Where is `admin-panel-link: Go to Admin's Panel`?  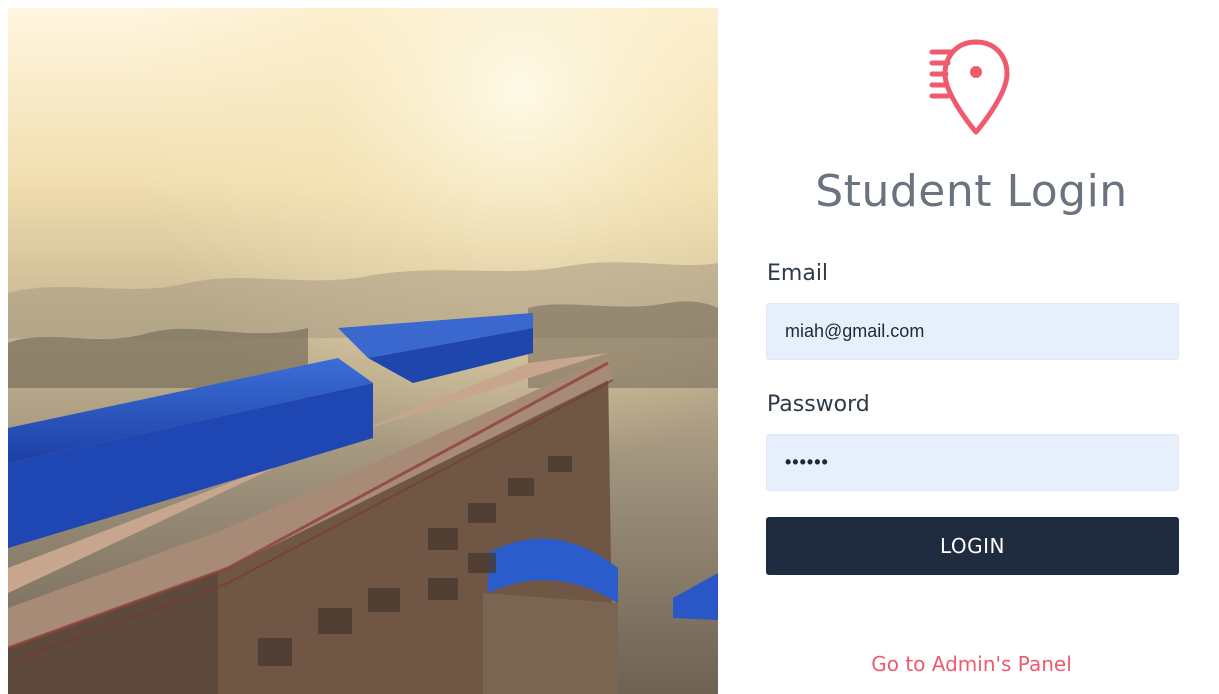
admin-panel-link: Go to Admin's Panel is located at coordinates (968, 664).